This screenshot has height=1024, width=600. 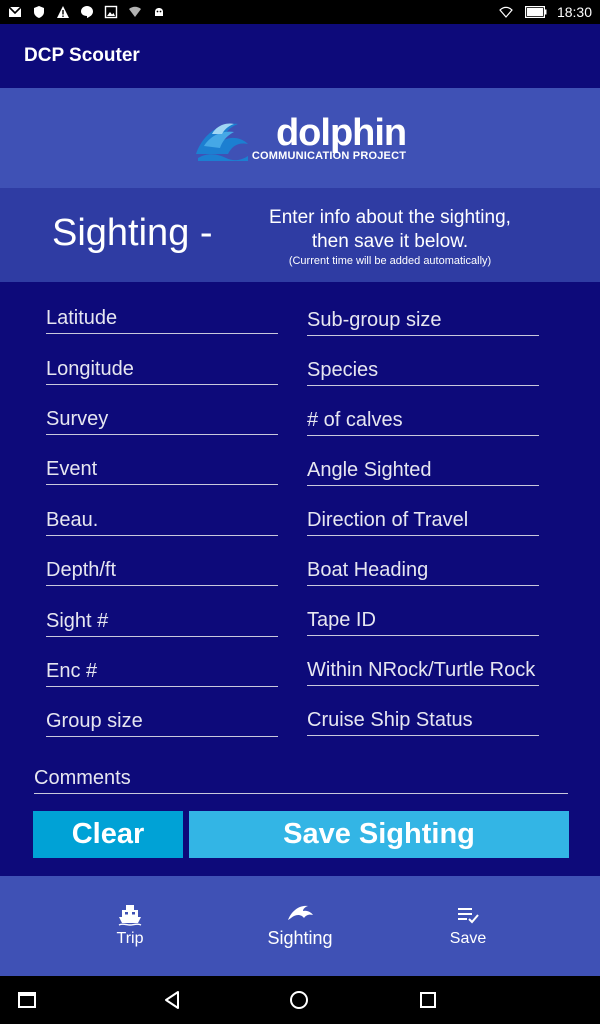 I want to click on nav-save: Save, so click(x=468, y=926).